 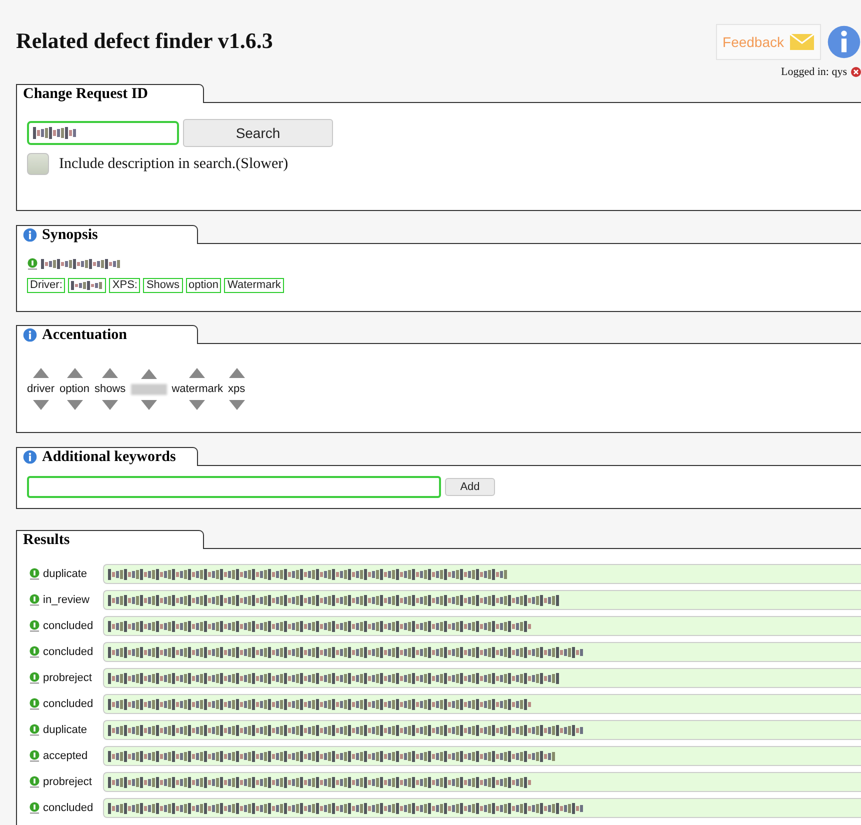 I want to click on keyword-tag: Driver:, so click(x=46, y=285).